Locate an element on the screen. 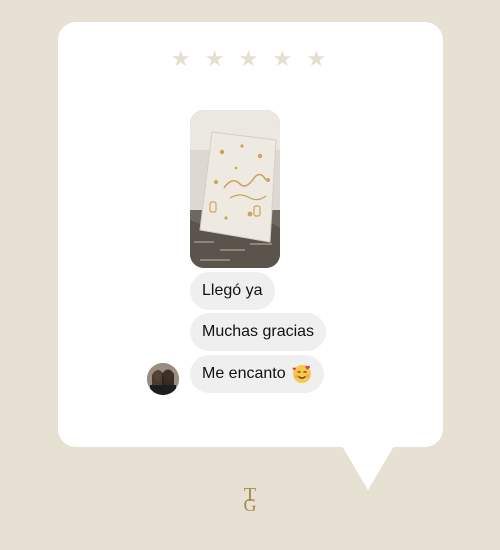  message-text: Muchas gracias is located at coordinates (258, 331).